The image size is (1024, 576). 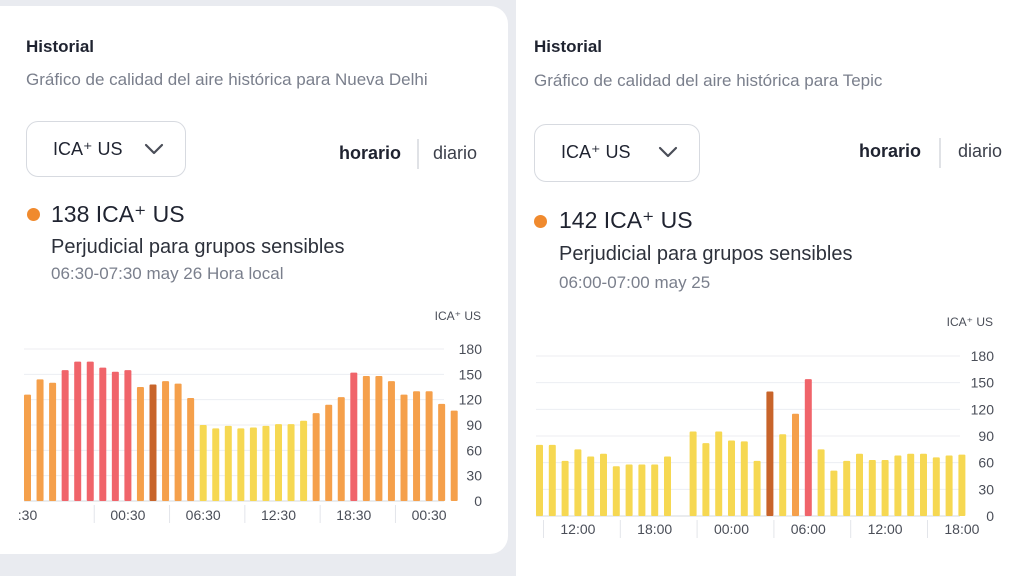 I want to click on y-tick-label: 90, so click(x=474, y=425).